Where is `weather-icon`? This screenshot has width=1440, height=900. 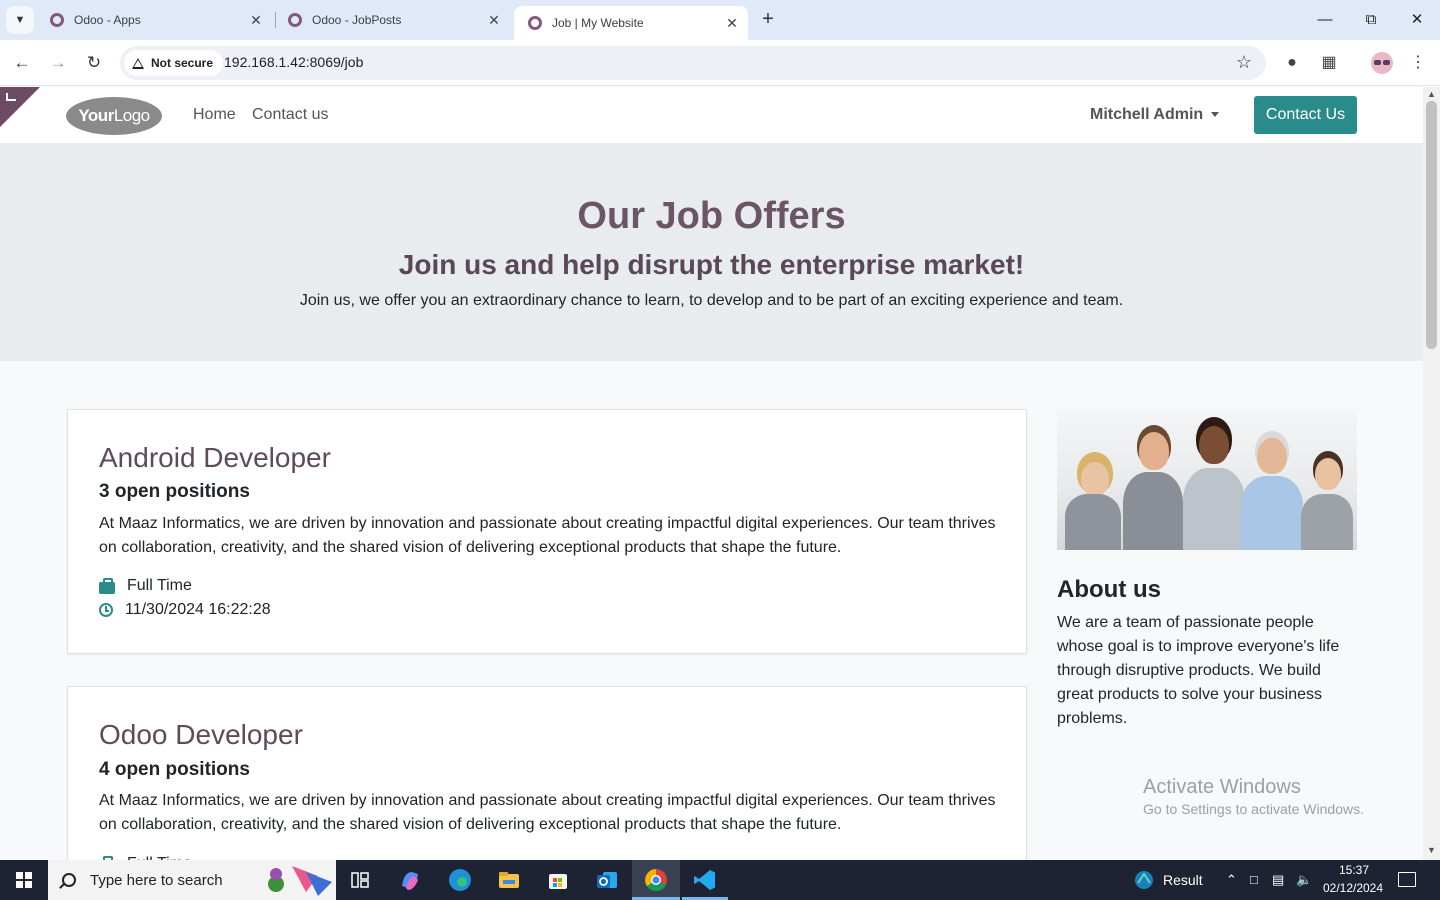
weather-icon is located at coordinates (1144, 881).